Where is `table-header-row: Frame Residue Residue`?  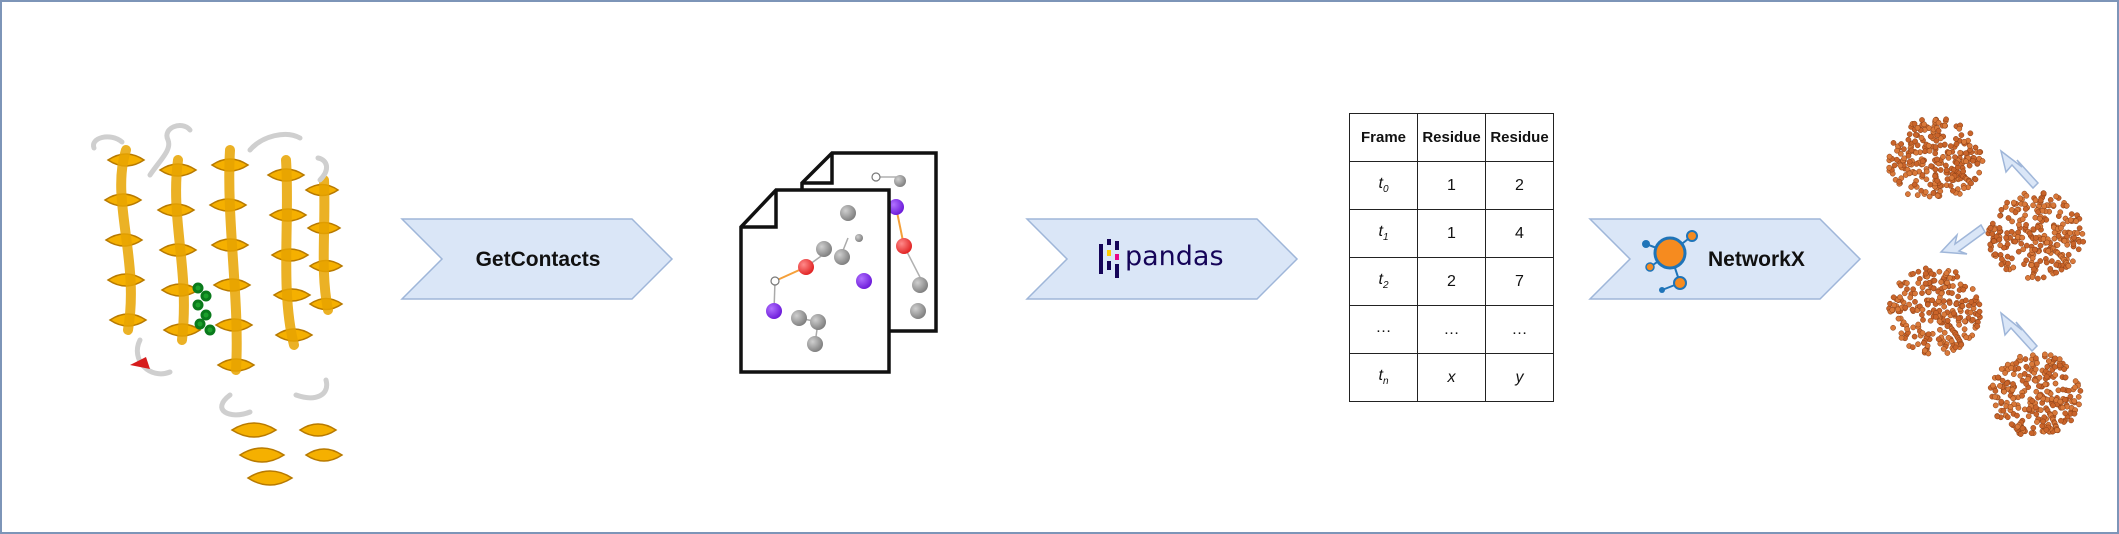 table-header-row: Frame Residue Residue is located at coordinates (1451, 137).